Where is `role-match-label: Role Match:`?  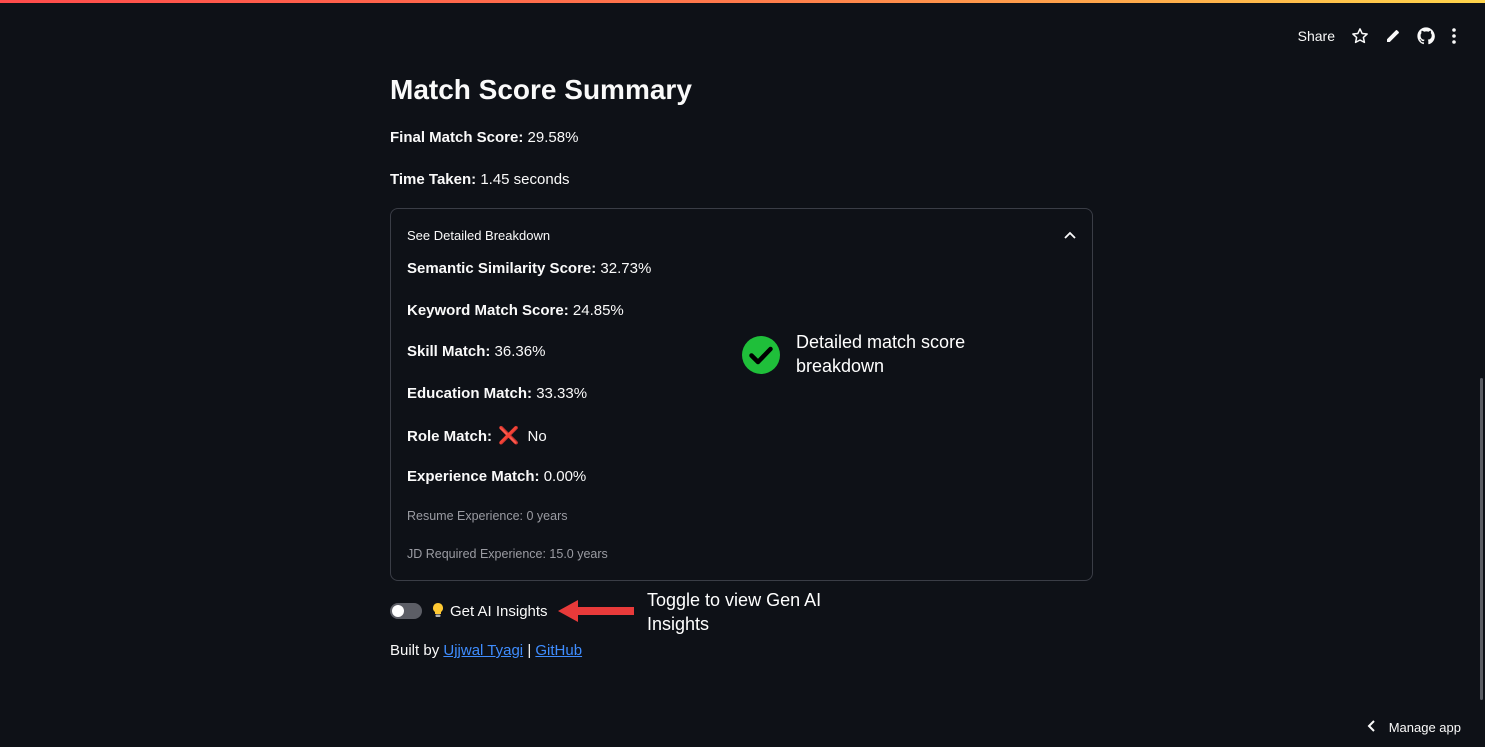 role-match-label: Role Match: is located at coordinates (450, 436).